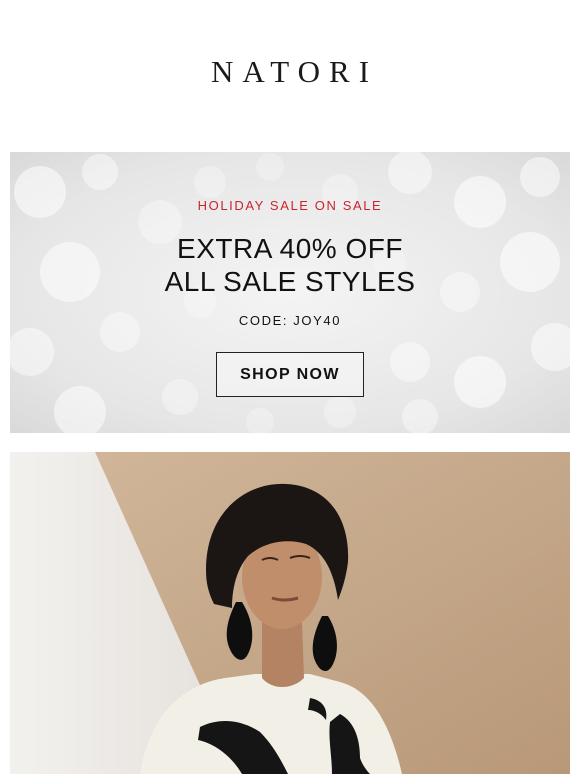  What do you see at coordinates (290, 72) in the screenshot?
I see `natori-logo: NATORI` at bounding box center [290, 72].